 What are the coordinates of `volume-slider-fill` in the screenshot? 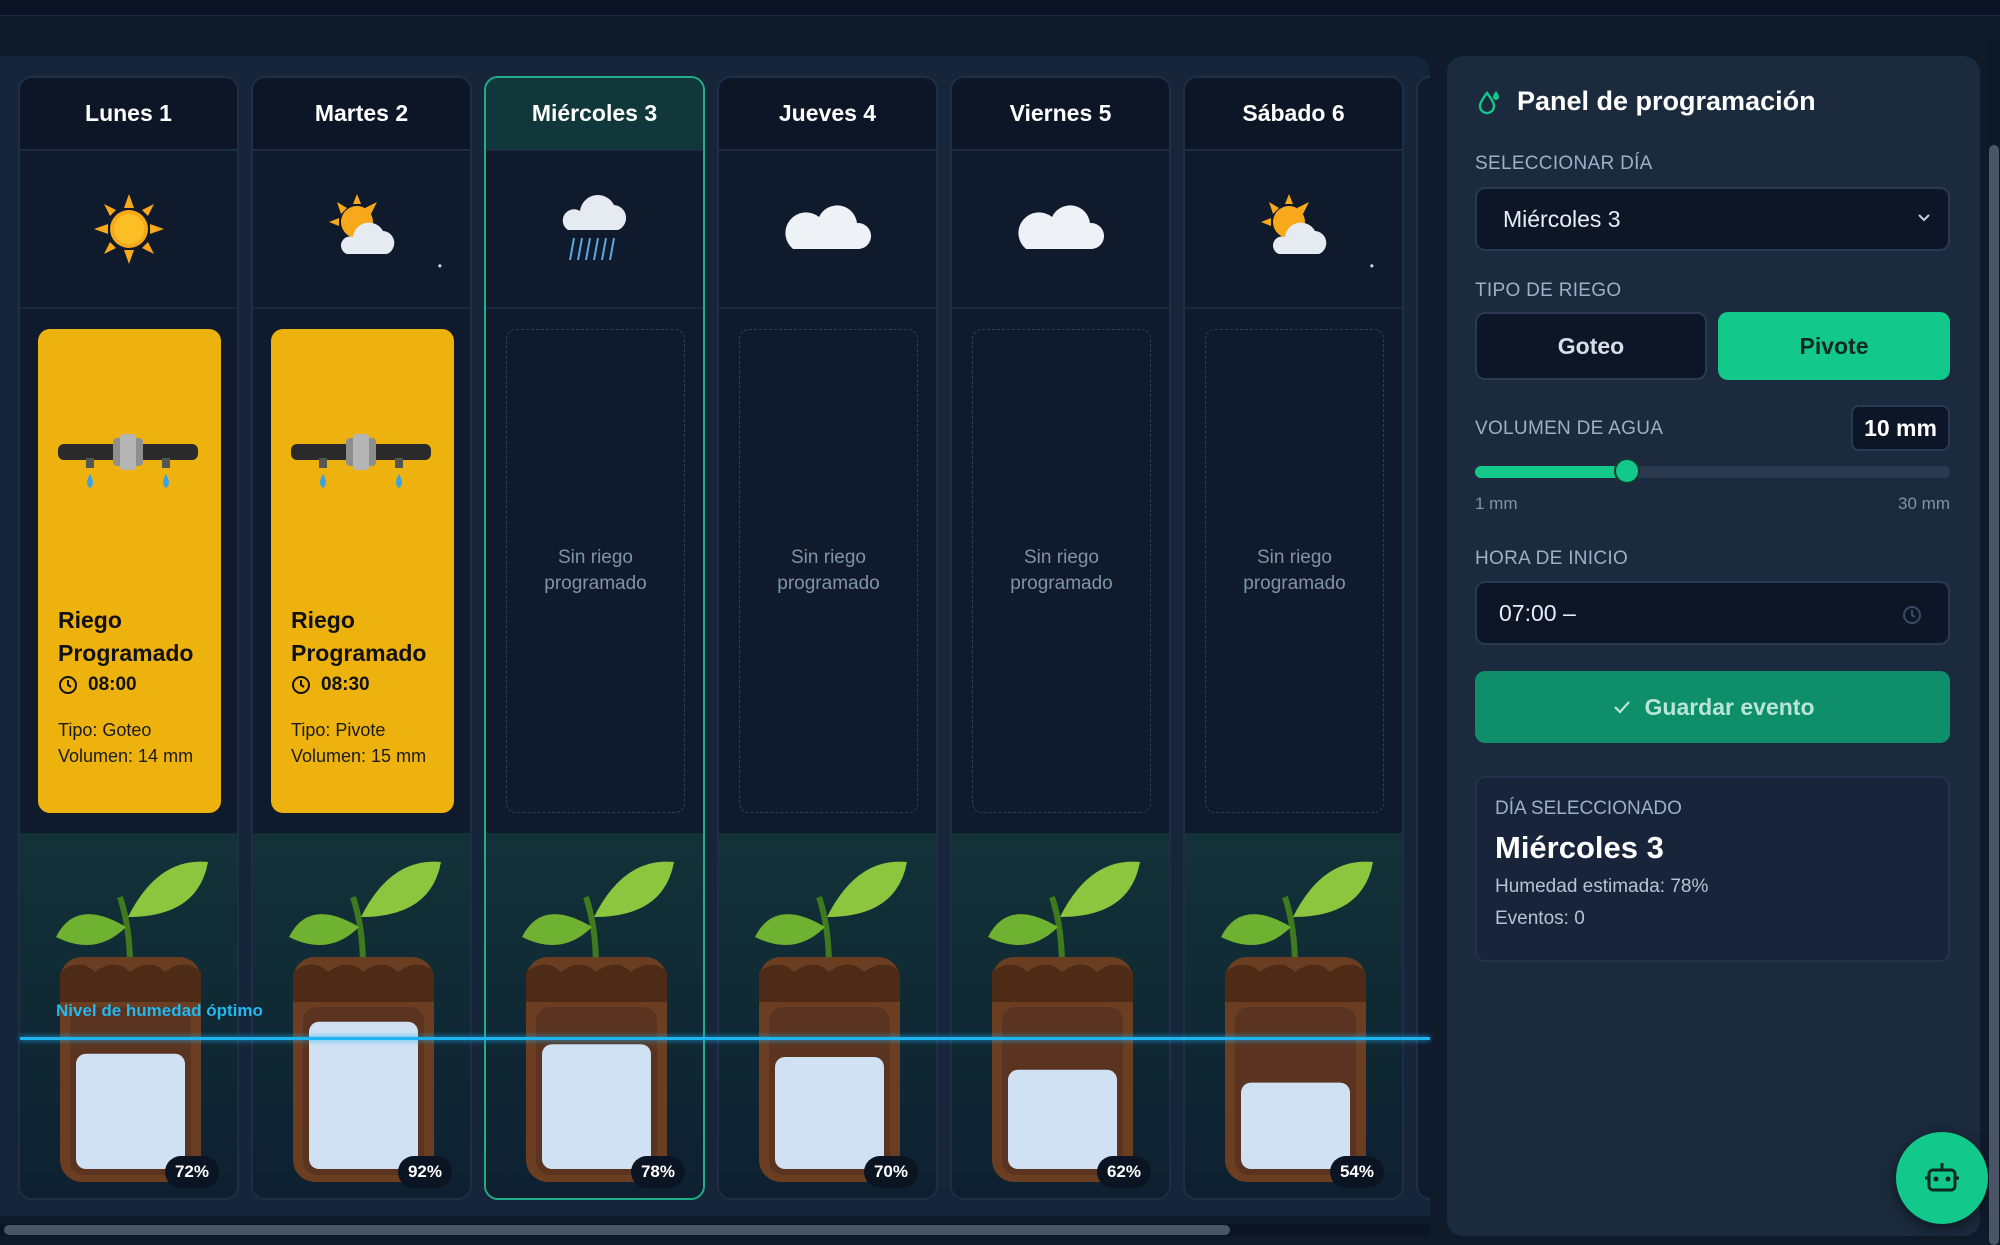 It's located at (1551, 472).